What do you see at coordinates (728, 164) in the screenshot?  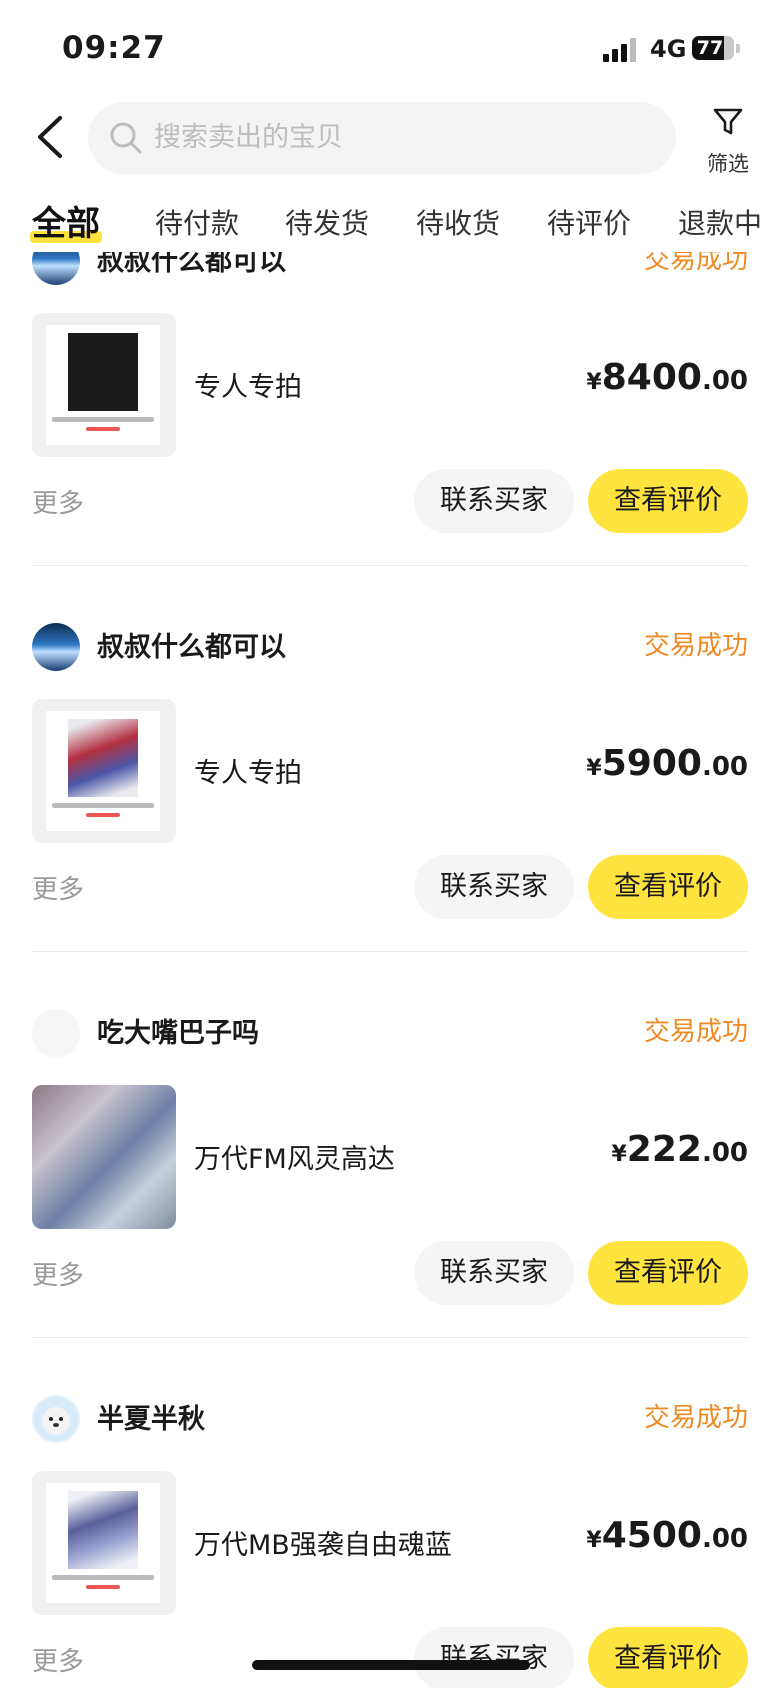 I see `filter-label: 筛选` at bounding box center [728, 164].